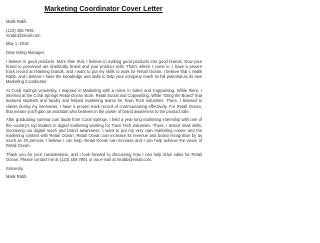  I want to click on signature-name: Malik Rabb, so click(16, 177).